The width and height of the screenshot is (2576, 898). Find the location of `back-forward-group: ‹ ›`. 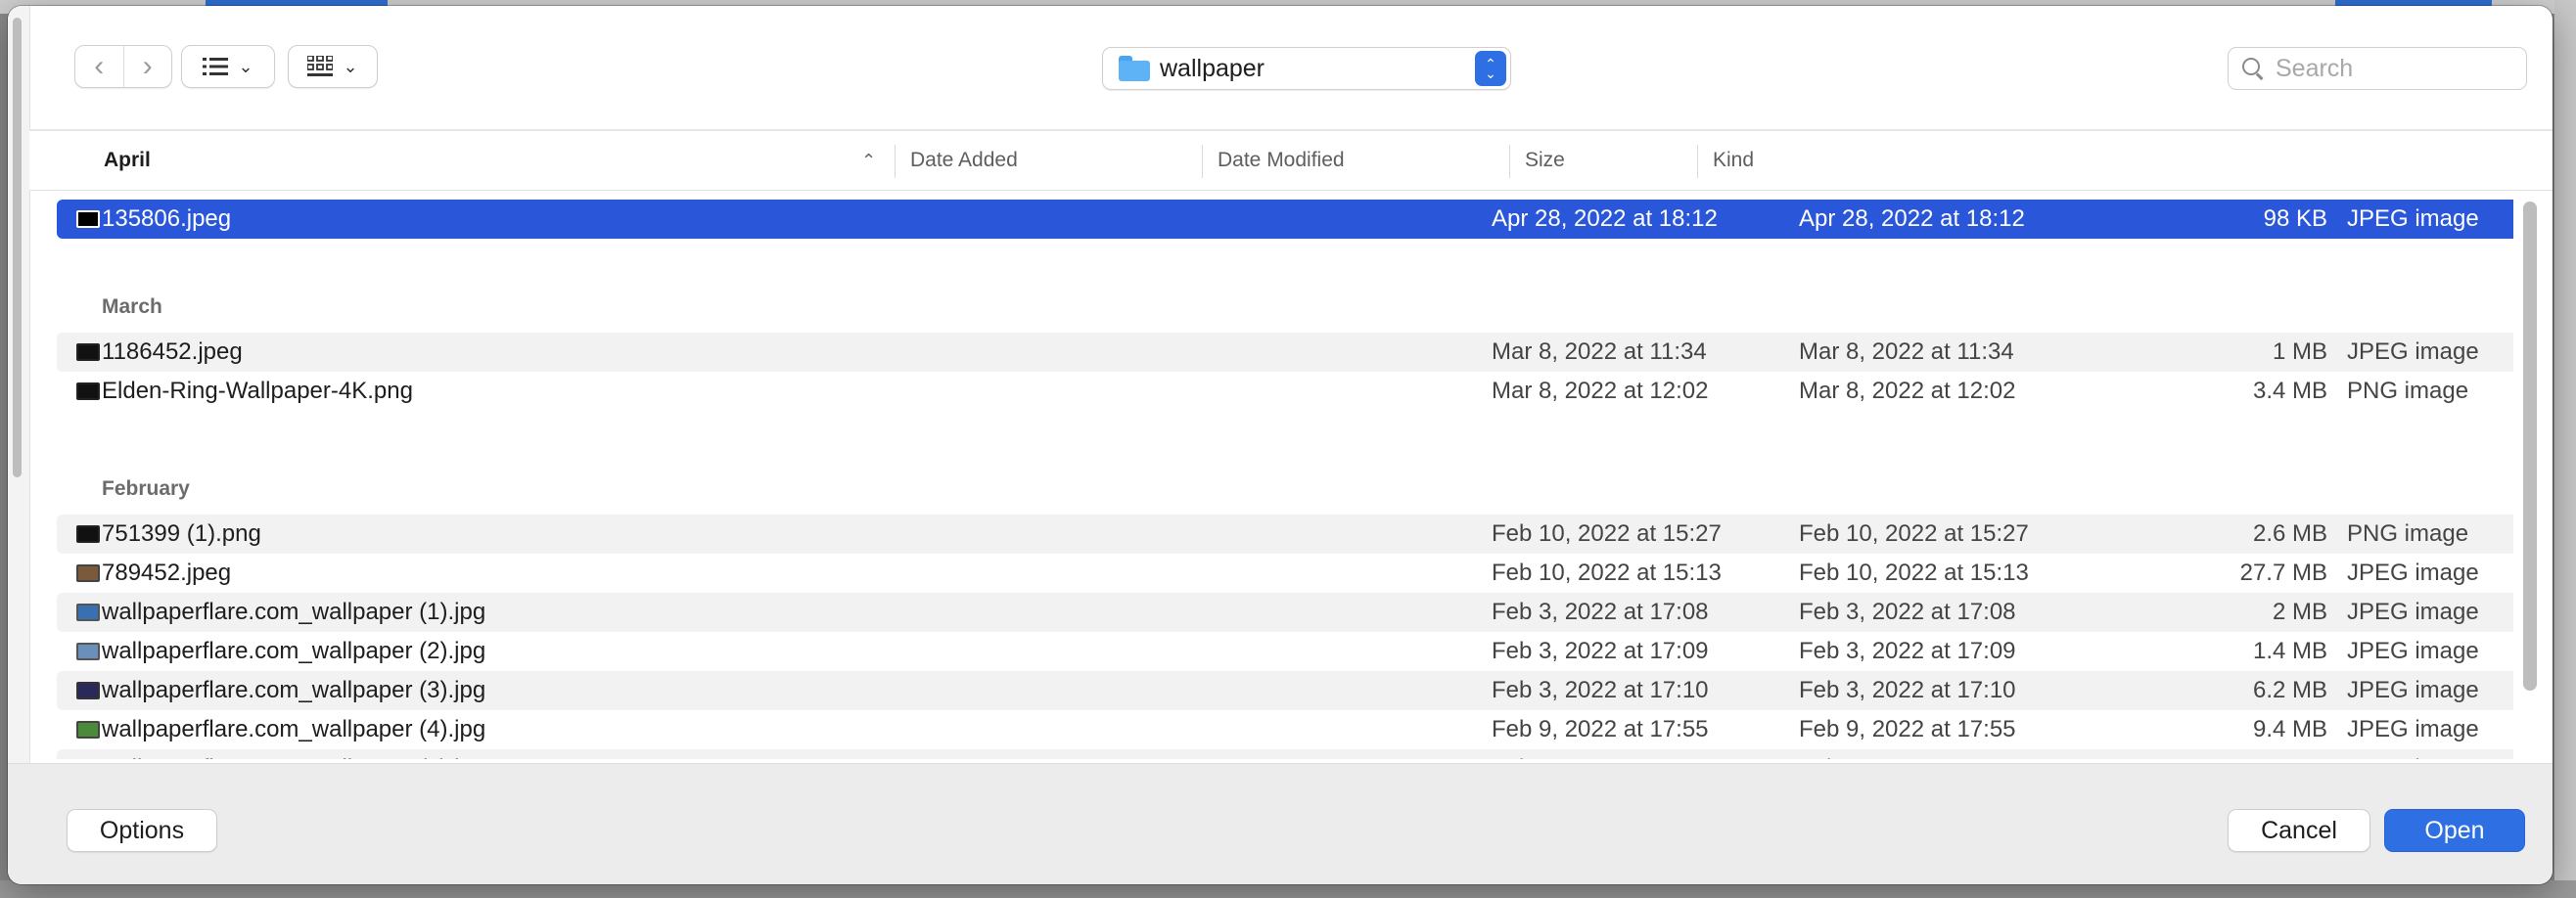

back-forward-group: ‹ › is located at coordinates (123, 67).